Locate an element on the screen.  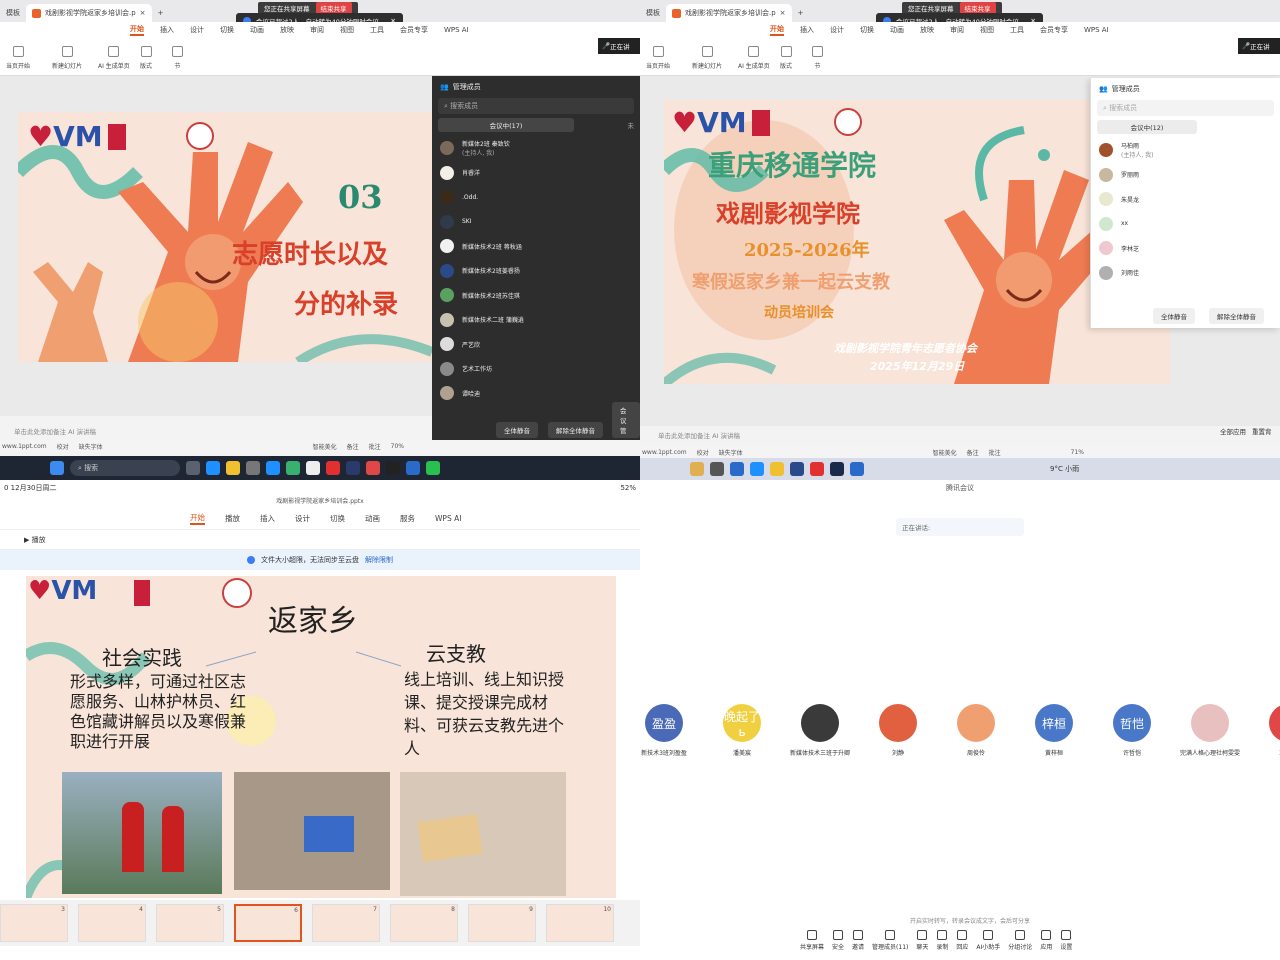
menu-tools: 工具 is located at coordinates (377, 30).